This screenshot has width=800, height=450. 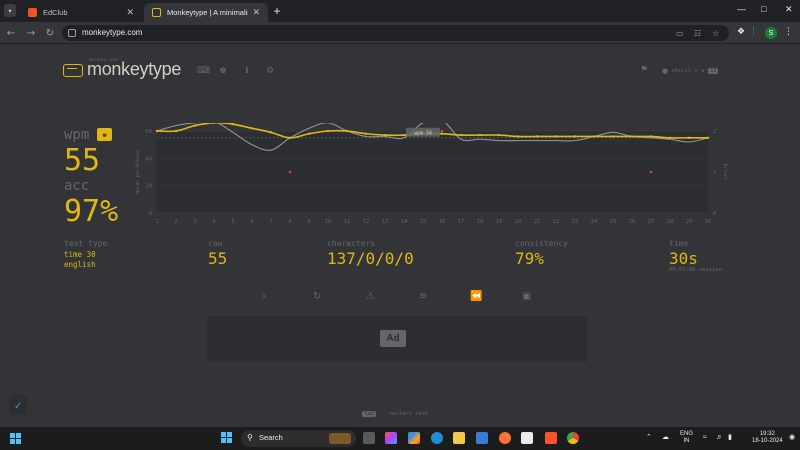 I want to click on browser-toolbar: ← → ↻ monkeytype.com ▭ ☷ ☆ ❖ | S ⋮, so click(x=400, y=33).